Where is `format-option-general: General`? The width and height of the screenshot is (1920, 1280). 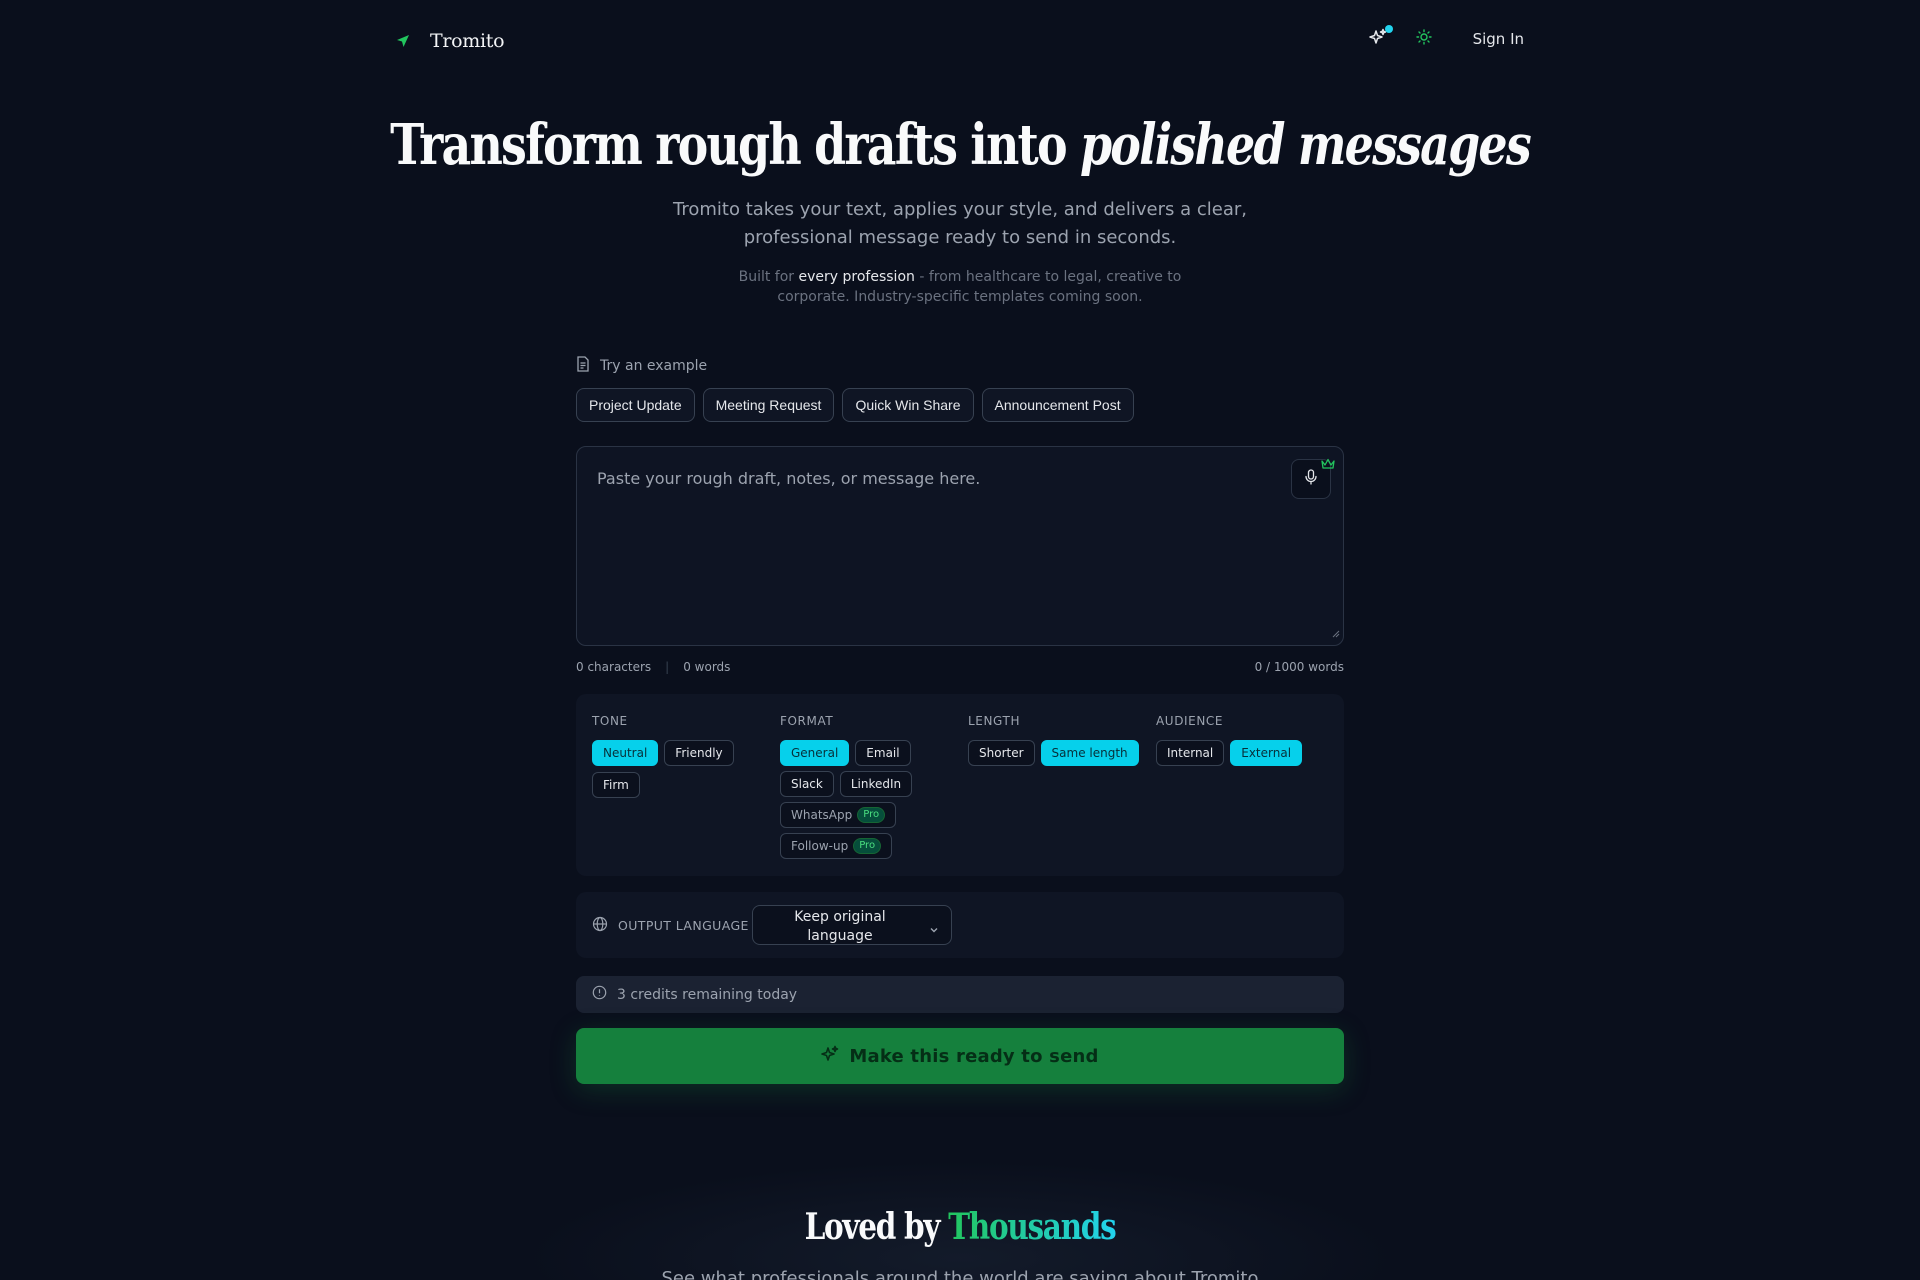 format-option-general: General is located at coordinates (815, 753).